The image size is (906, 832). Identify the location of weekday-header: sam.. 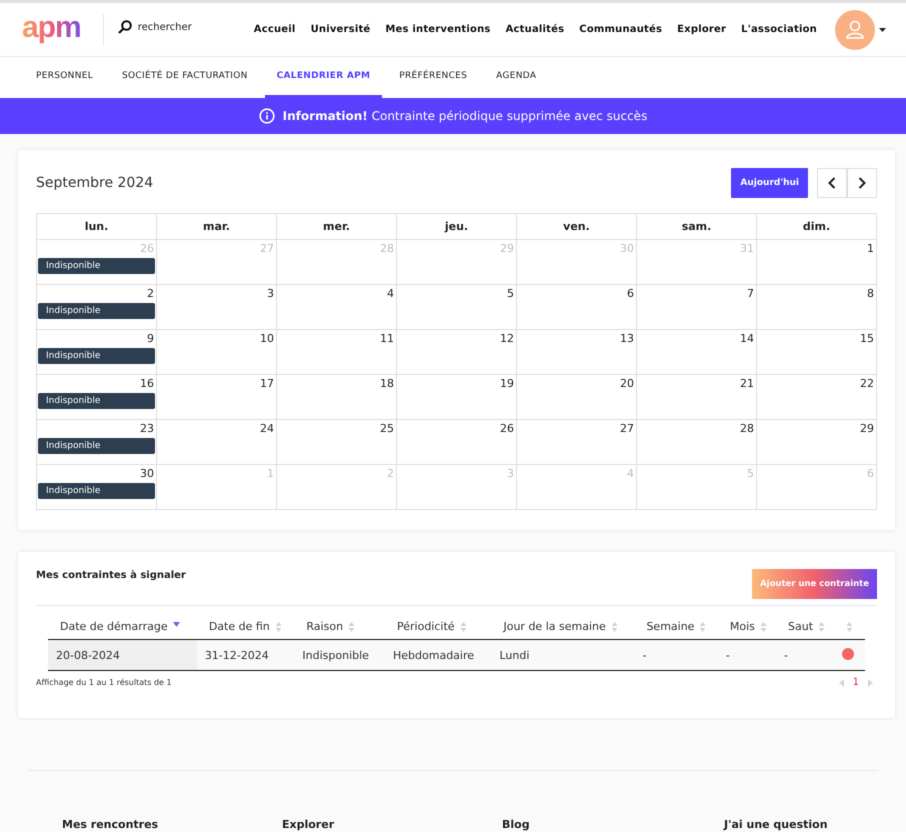
(697, 227).